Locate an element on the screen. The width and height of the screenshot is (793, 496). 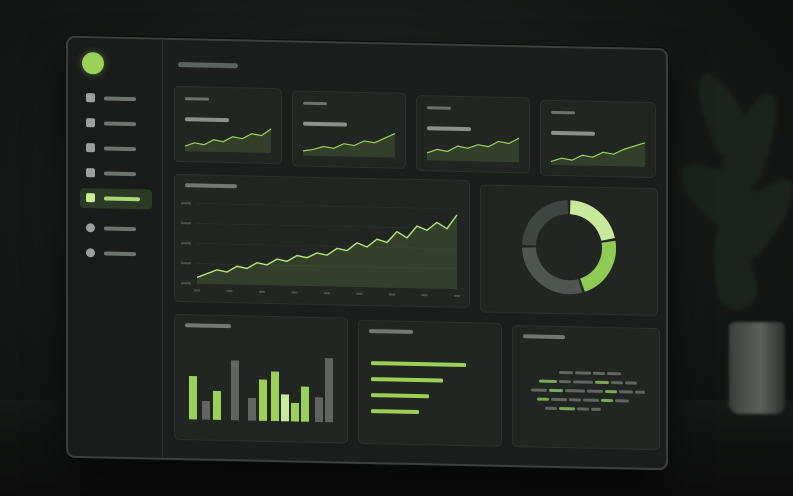
settings-icon is located at coordinates (90, 253).